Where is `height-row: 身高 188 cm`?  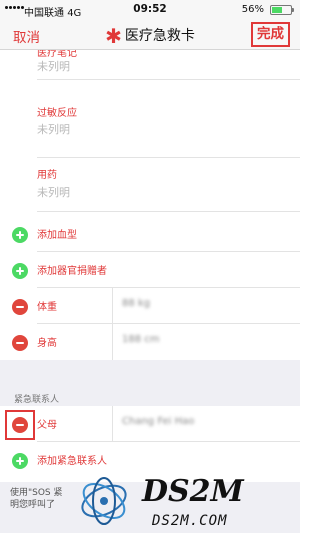 height-row: 身高 188 cm is located at coordinates (150, 342).